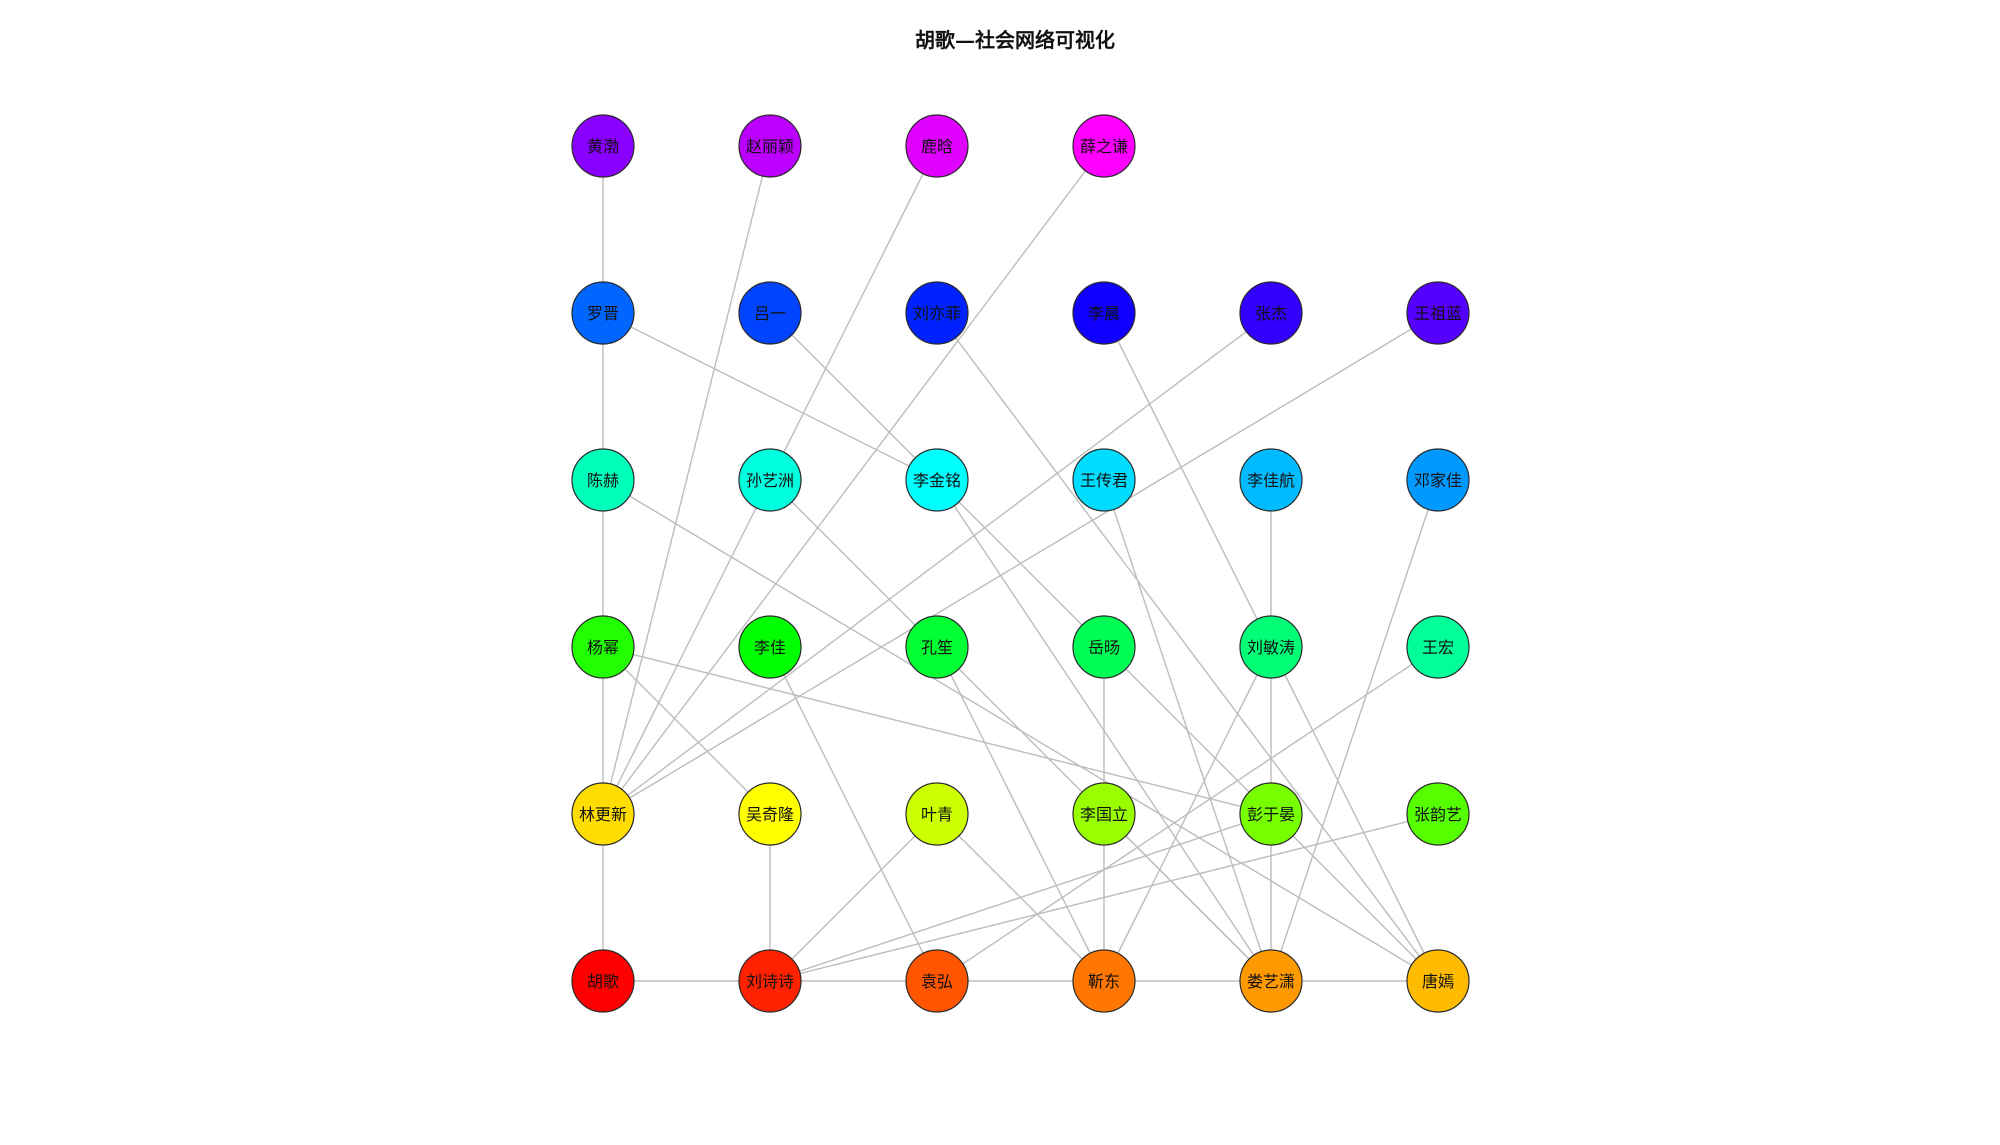 Image resolution: width=2000 pixels, height=1145 pixels. I want to click on node-lijiahang: 李佳航, so click(1271, 480).